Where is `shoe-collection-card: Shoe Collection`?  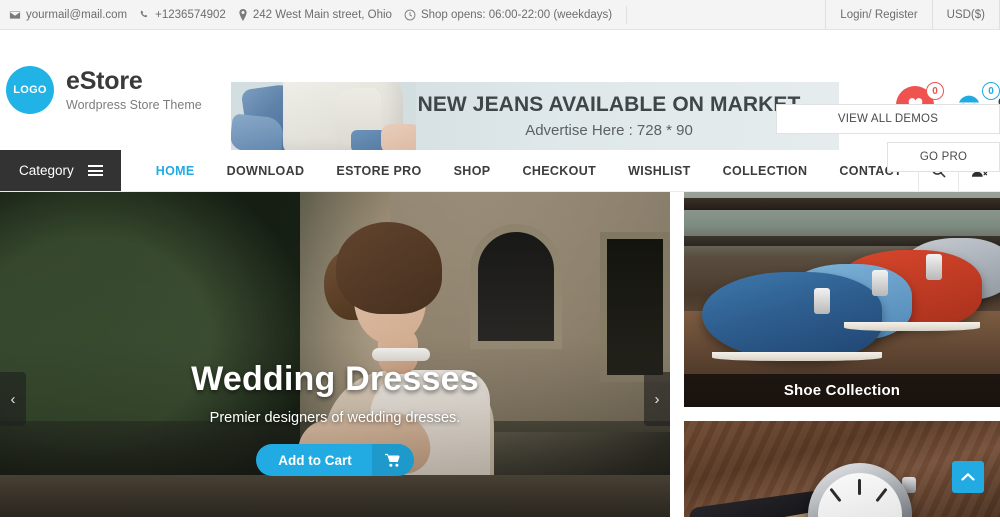 shoe-collection-card: Shoe Collection is located at coordinates (842, 299).